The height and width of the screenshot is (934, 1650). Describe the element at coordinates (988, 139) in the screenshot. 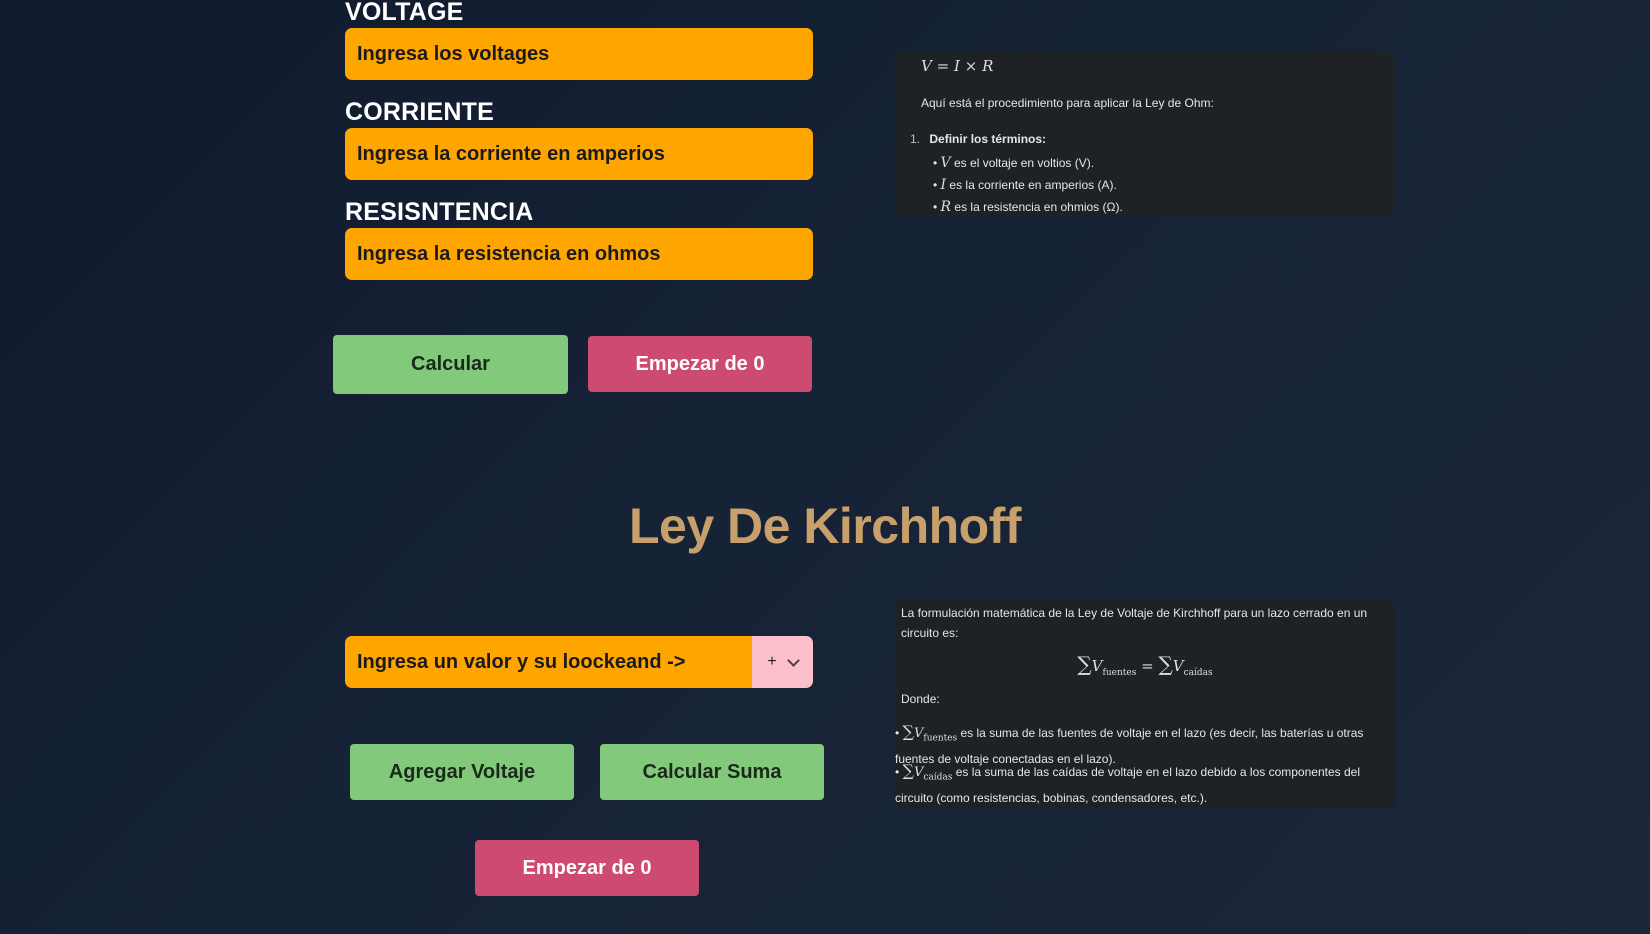

I see `step-title: Definir los términos:` at that location.